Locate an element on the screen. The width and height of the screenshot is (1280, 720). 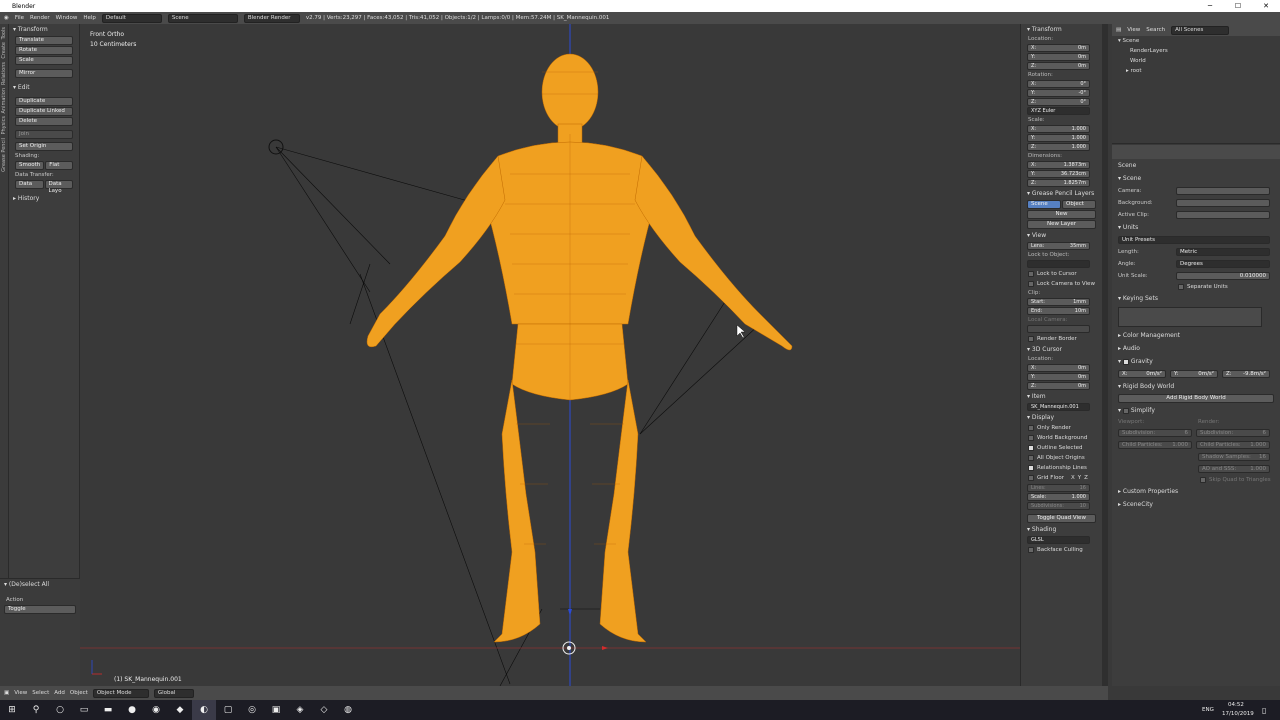
world-background-checkbox: World Background is located at coordinates (1061, 438).